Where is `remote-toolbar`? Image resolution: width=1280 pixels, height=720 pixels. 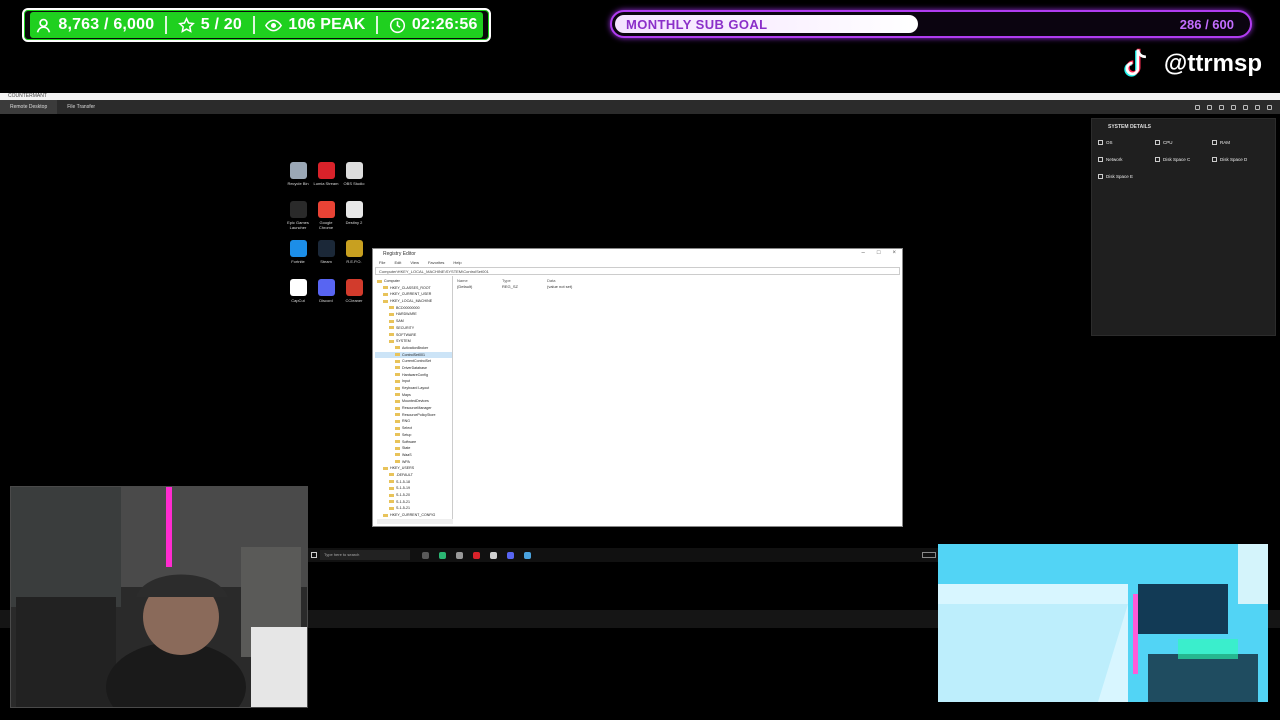
remote-toolbar is located at coordinates (1237, 107).